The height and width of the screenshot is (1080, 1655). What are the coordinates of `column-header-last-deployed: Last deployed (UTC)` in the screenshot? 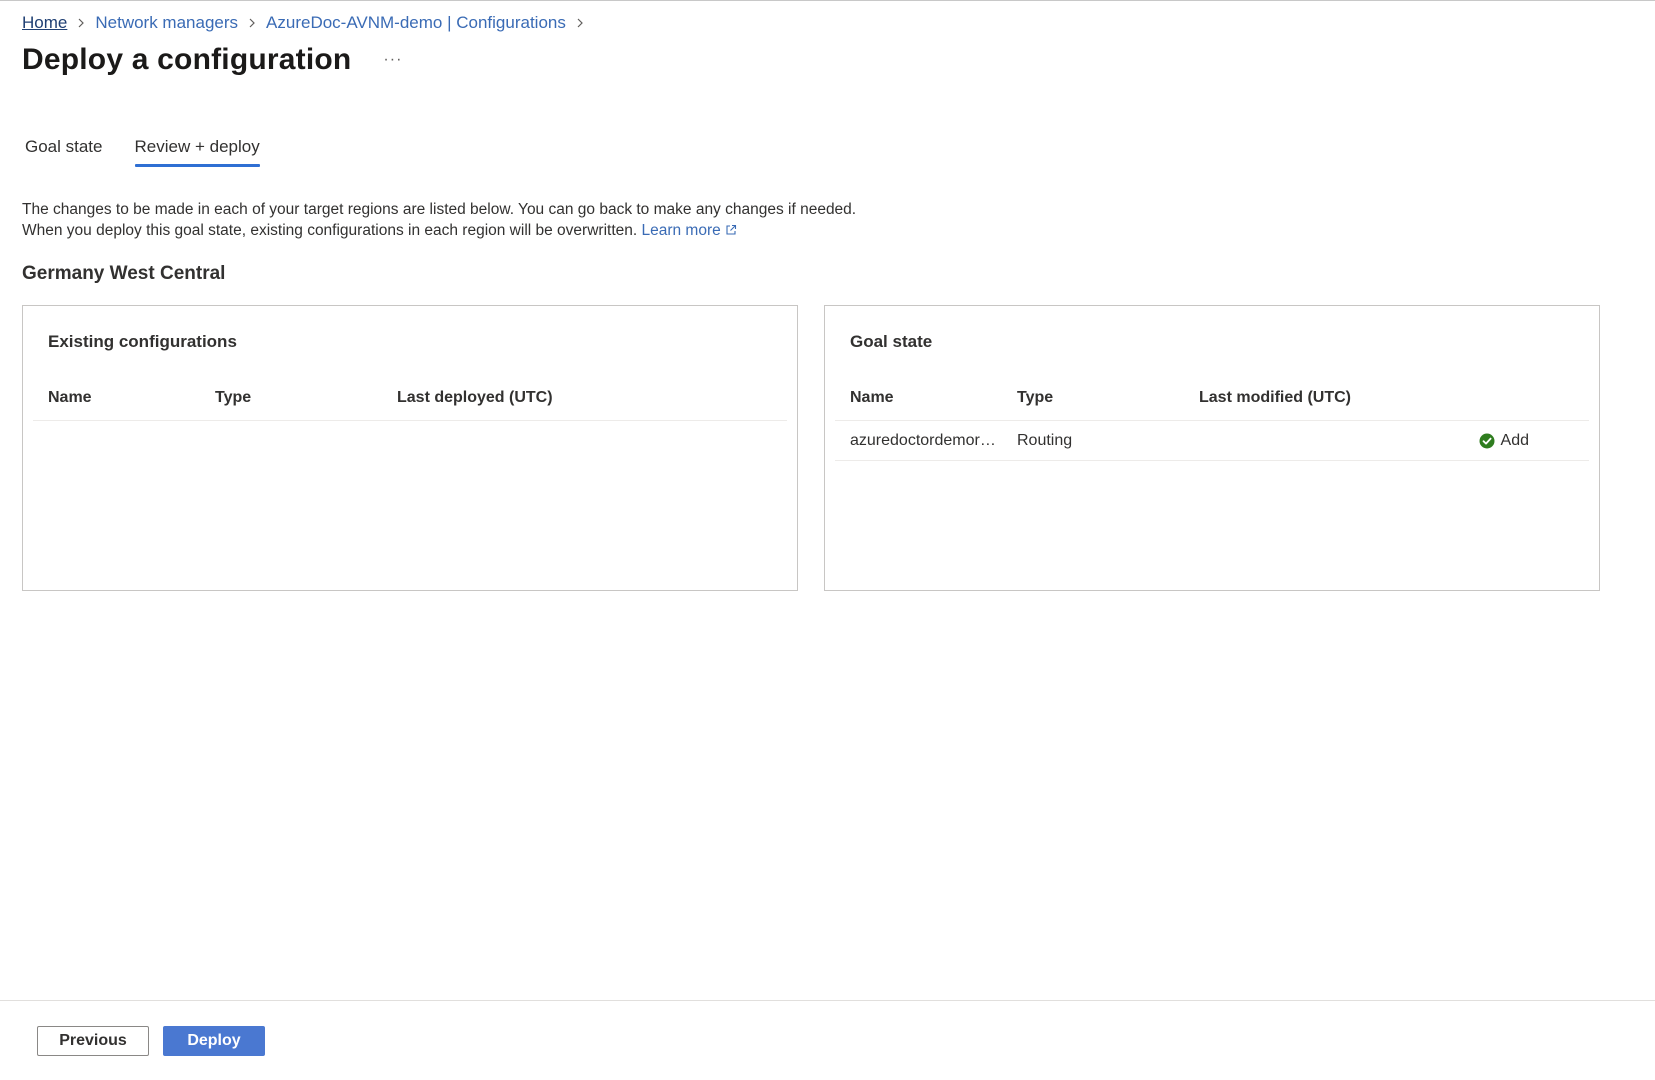 It's located at (512, 398).